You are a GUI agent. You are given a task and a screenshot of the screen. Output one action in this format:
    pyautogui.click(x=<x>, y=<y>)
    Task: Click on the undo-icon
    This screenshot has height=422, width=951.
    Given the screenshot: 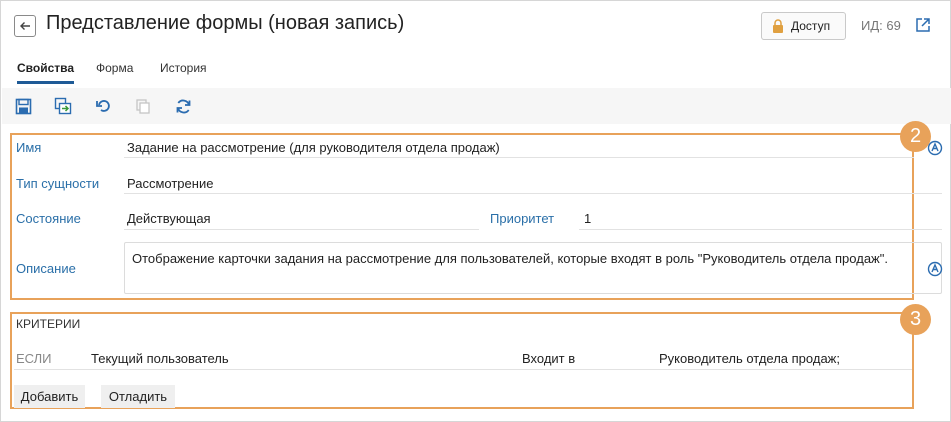 What is the action you would take?
    pyautogui.click(x=103, y=106)
    